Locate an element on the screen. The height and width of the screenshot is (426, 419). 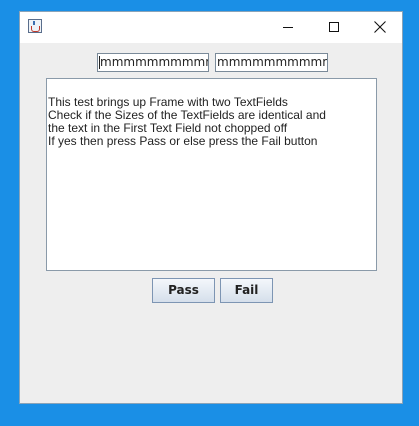
first-text-field: mmmmmmmmmmmm is located at coordinates (153, 62).